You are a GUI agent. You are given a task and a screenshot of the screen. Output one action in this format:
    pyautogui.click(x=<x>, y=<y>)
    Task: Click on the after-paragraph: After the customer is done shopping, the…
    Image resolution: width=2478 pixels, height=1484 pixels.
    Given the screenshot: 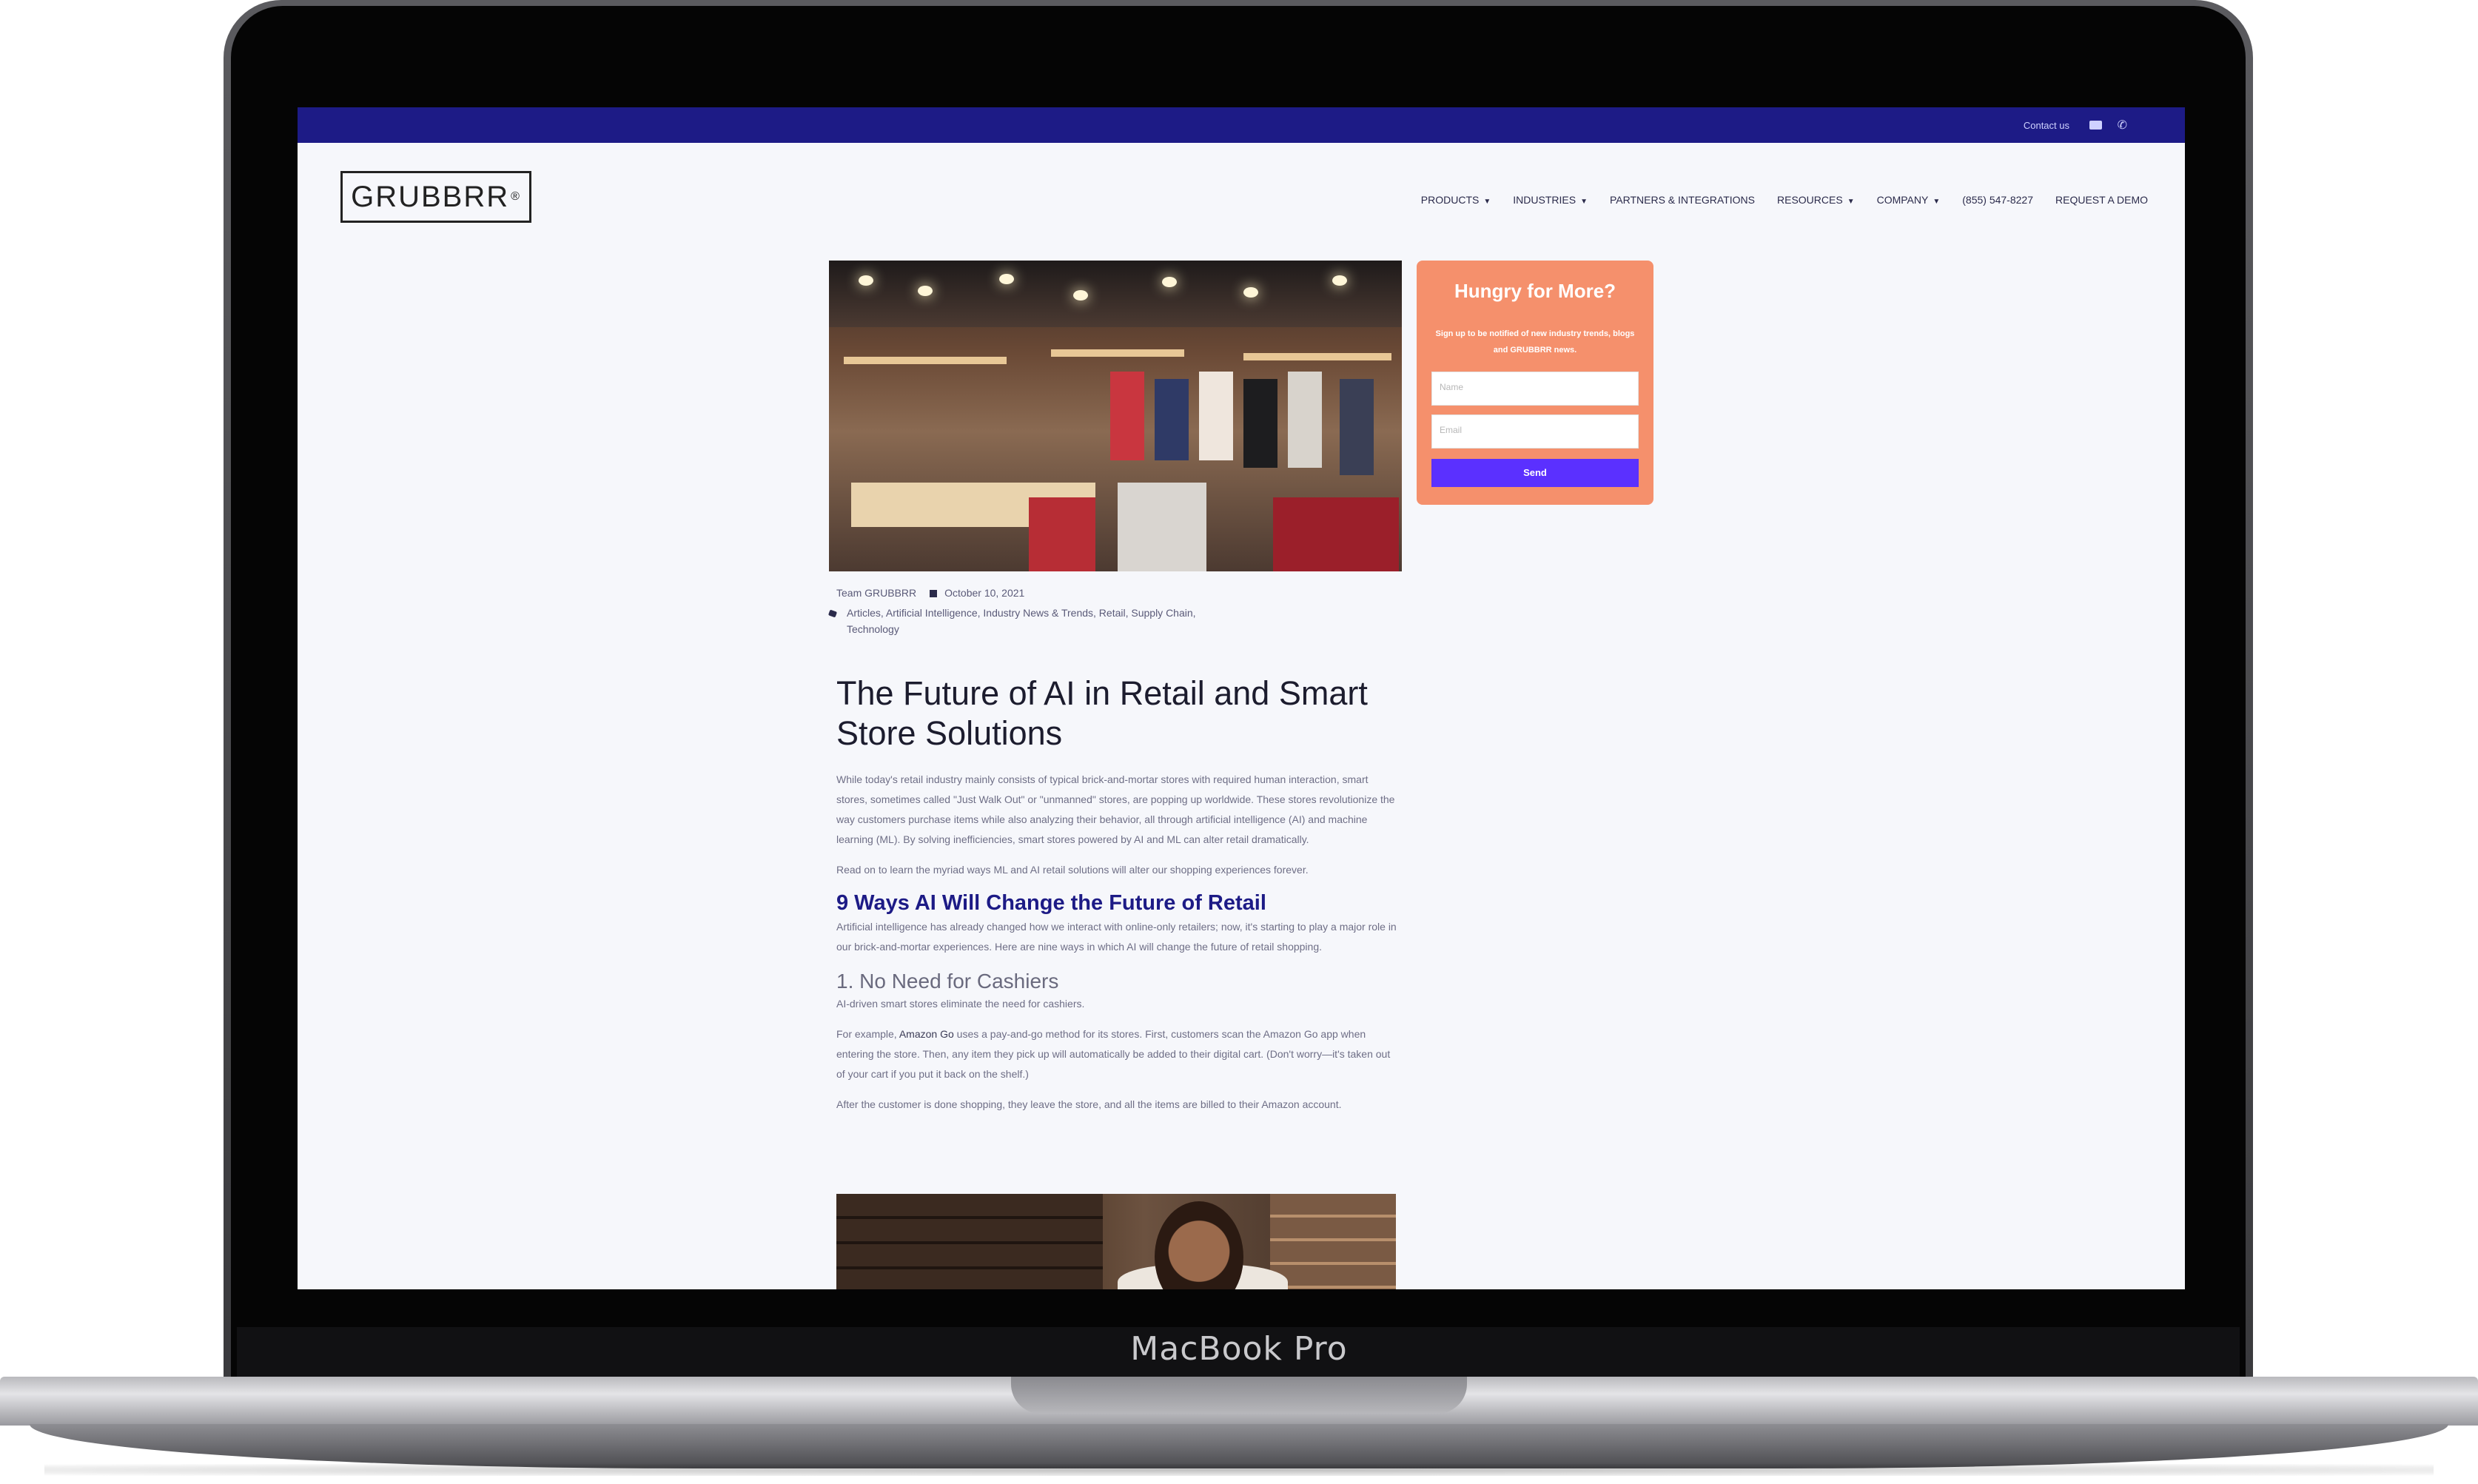 What is the action you would take?
    pyautogui.click(x=1089, y=1104)
    